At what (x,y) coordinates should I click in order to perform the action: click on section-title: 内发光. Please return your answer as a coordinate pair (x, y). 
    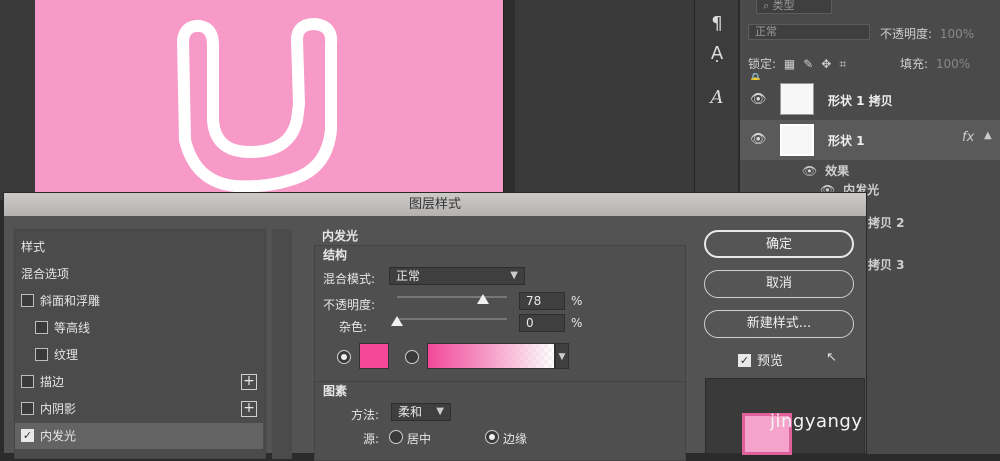
    Looking at the image, I should click on (340, 236).